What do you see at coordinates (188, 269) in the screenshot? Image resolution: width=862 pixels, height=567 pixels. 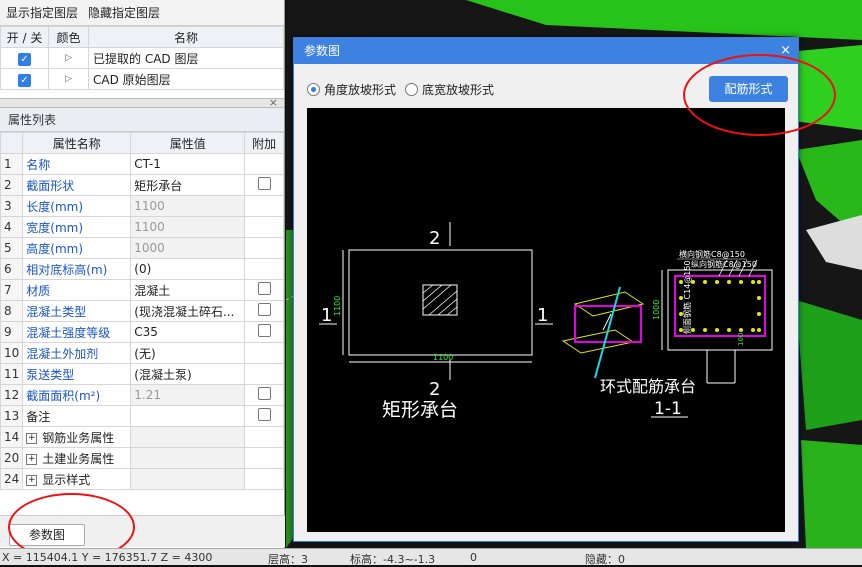 I see `prop-value: (0)` at bounding box center [188, 269].